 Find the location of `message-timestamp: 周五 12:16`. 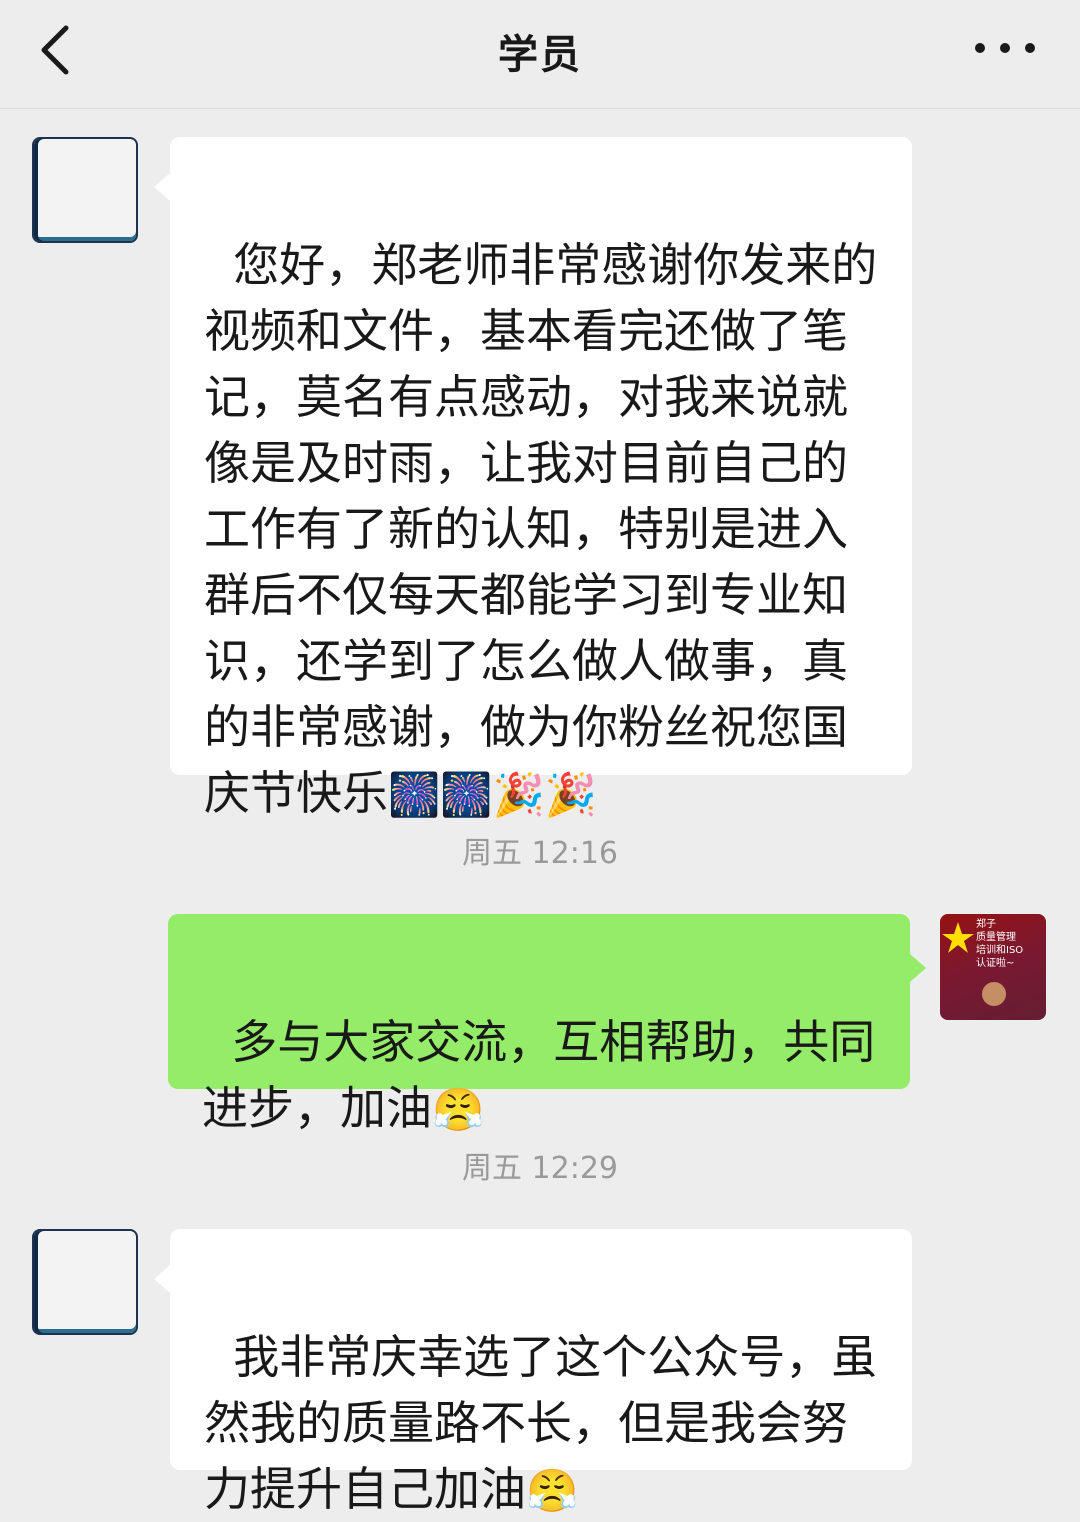

message-timestamp: 周五 12:16 is located at coordinates (540, 853).